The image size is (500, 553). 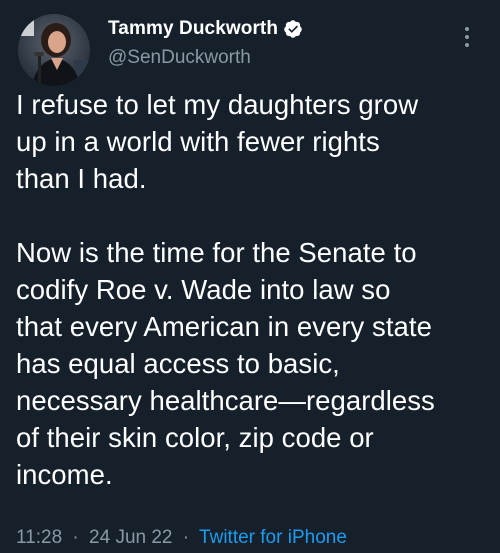 I want to click on author-info: Tammy Duckworth @SenDuckworth, so click(x=205, y=42).